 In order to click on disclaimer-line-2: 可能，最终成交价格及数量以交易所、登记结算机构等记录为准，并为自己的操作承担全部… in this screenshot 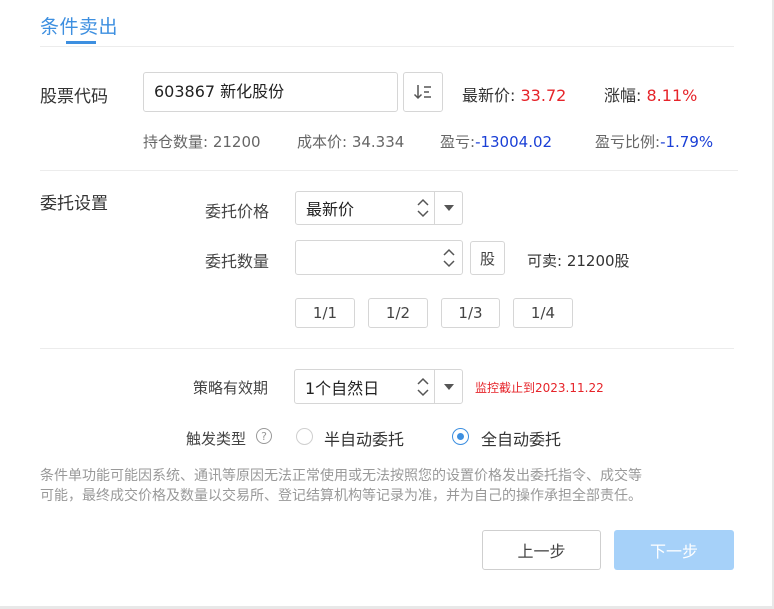, I will do `click(341, 496)`.